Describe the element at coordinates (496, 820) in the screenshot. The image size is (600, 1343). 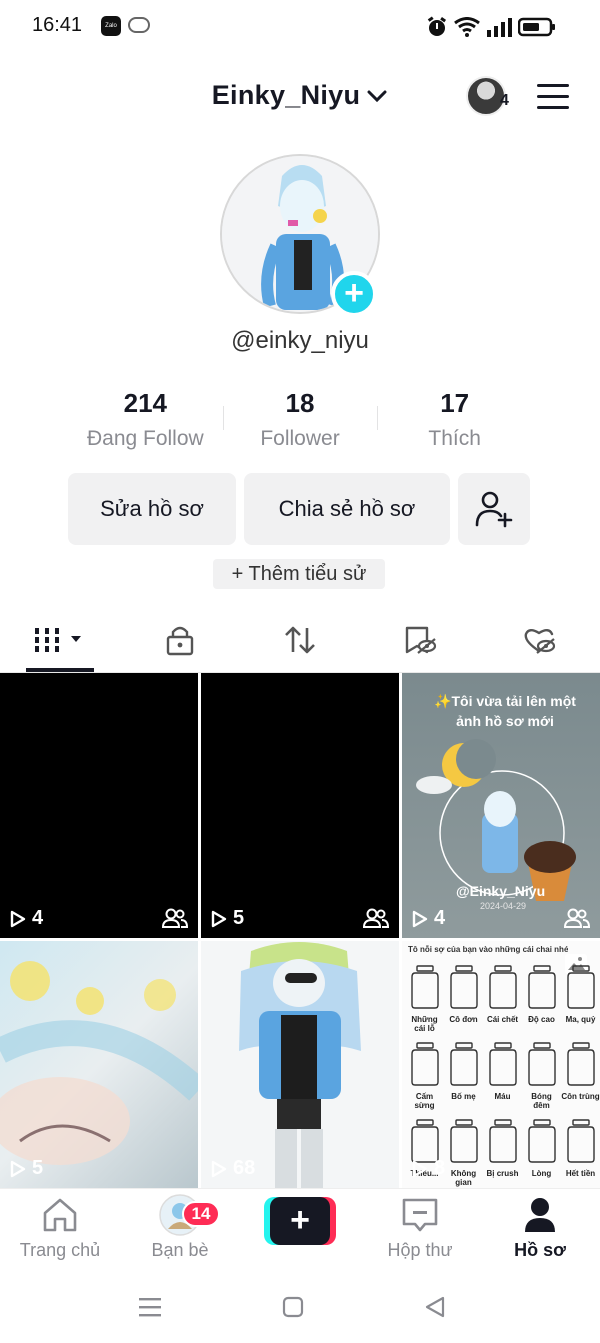
I see `post-illustration` at that location.